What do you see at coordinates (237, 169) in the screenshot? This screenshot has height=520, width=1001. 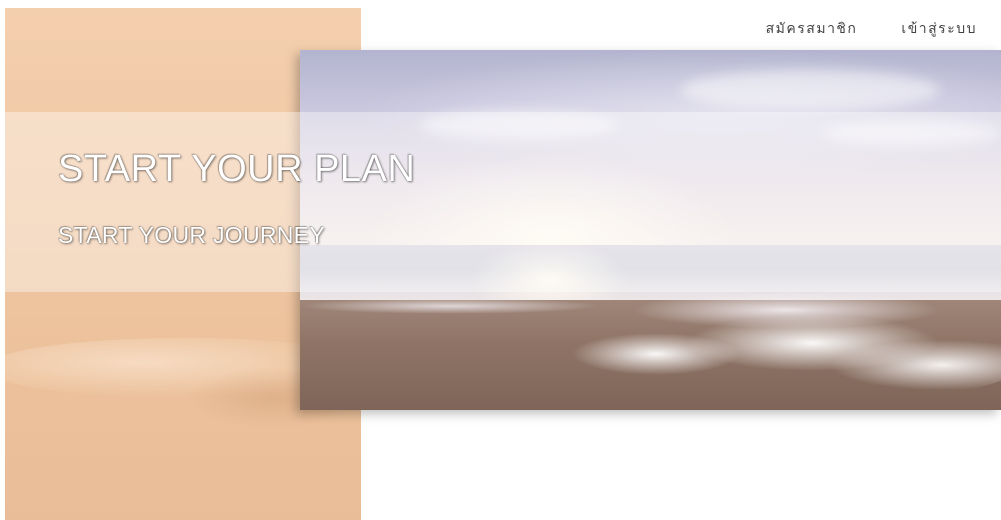 I see `hero-title: START YOUR PLAN` at bounding box center [237, 169].